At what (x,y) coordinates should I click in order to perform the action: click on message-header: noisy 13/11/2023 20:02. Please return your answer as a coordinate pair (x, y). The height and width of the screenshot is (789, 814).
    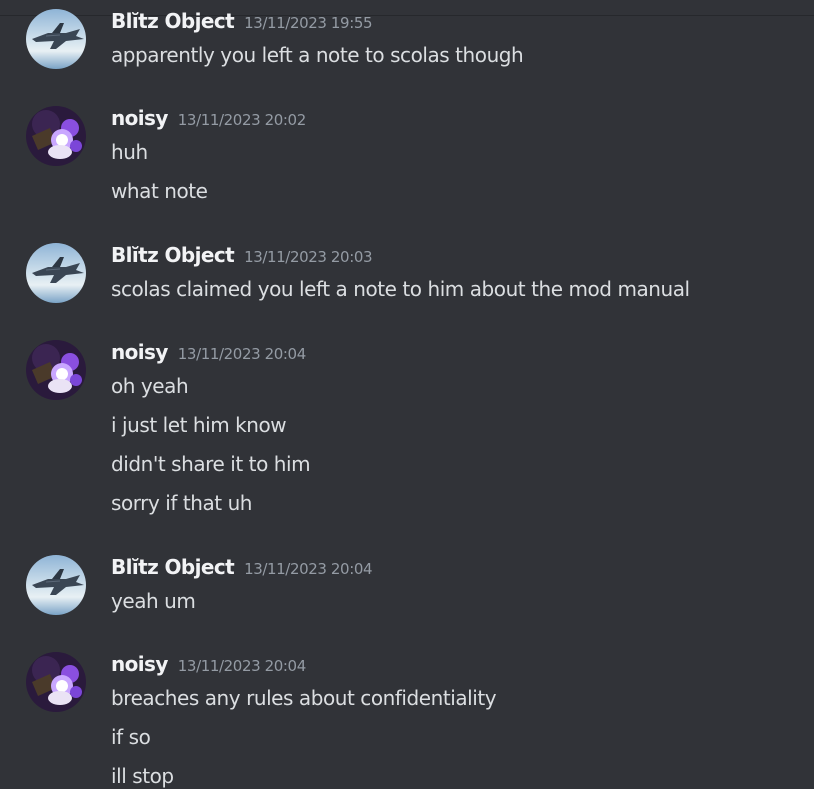
    Looking at the image, I should click on (208, 118).